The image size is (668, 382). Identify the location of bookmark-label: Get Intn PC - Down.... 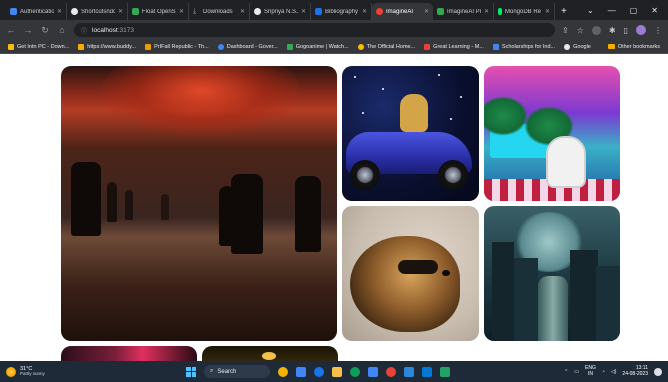
(43, 46).